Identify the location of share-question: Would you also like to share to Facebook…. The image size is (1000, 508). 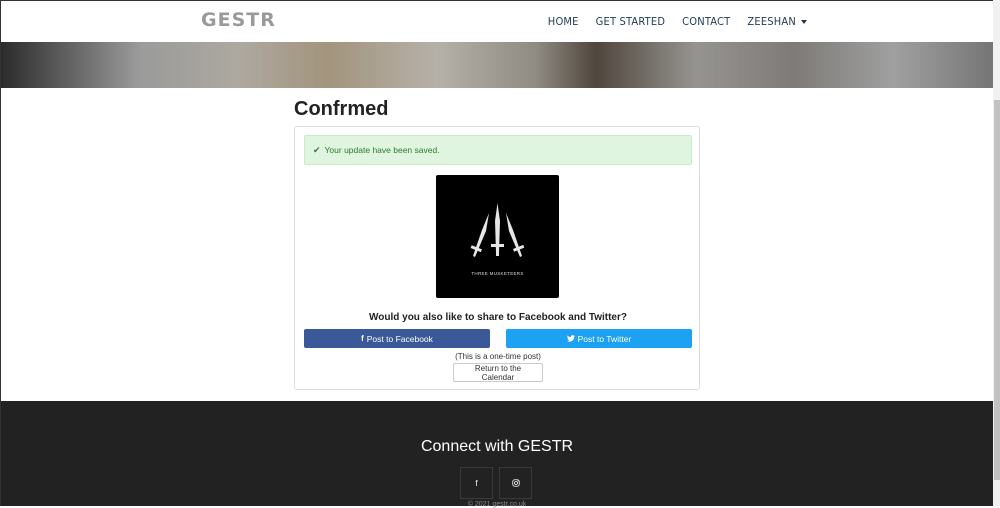
(498, 317).